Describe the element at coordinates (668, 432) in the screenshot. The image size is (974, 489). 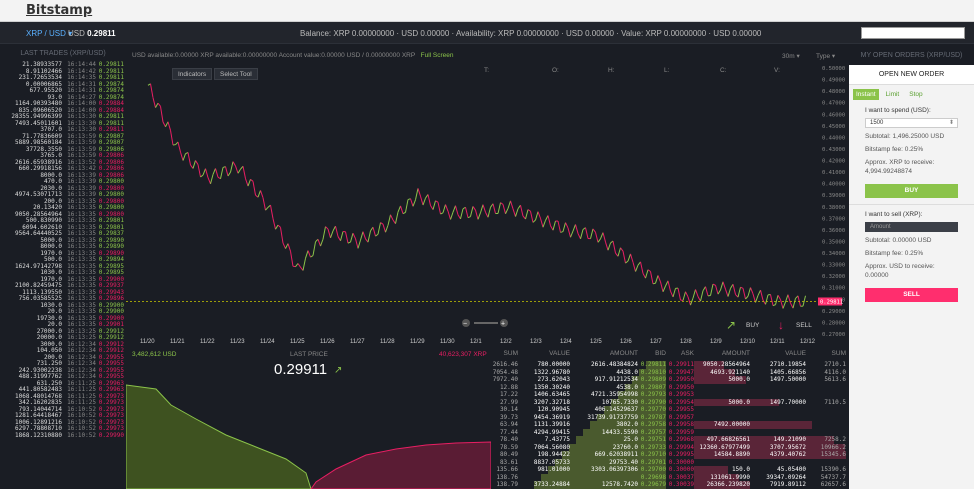
I see `order-book-row: 77.44 4294.99415 14433.5590 0.29757 0.29959` at that location.